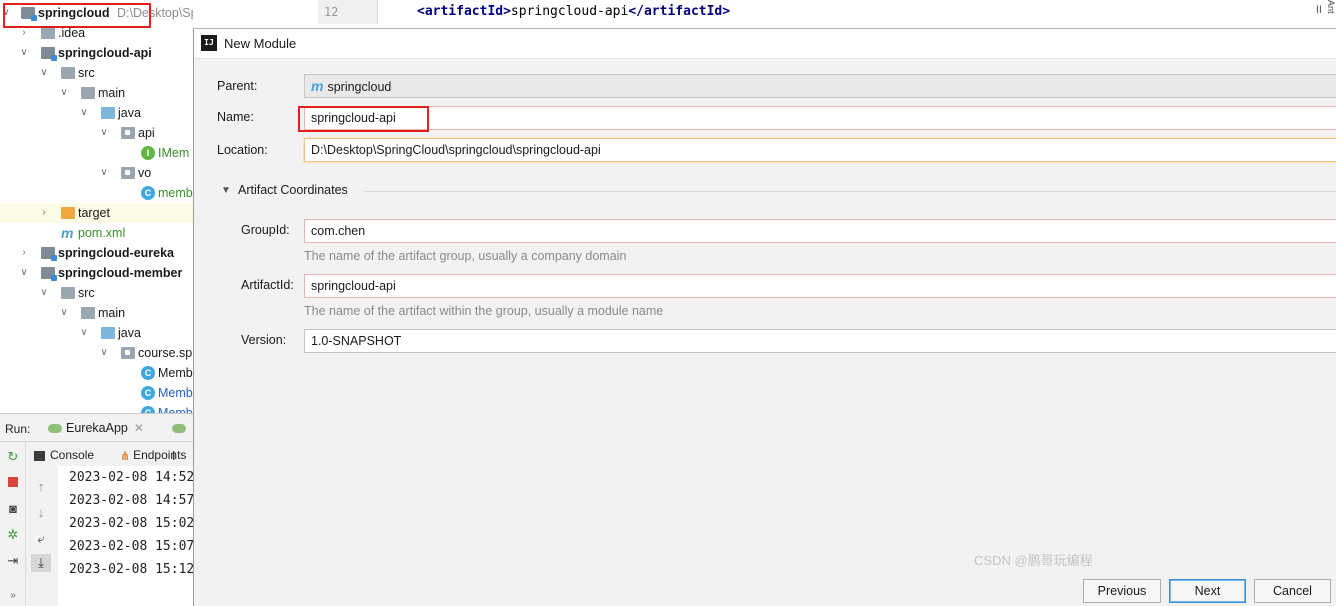  What do you see at coordinates (264, 340) in the screenshot?
I see `version-label: Version:` at bounding box center [264, 340].